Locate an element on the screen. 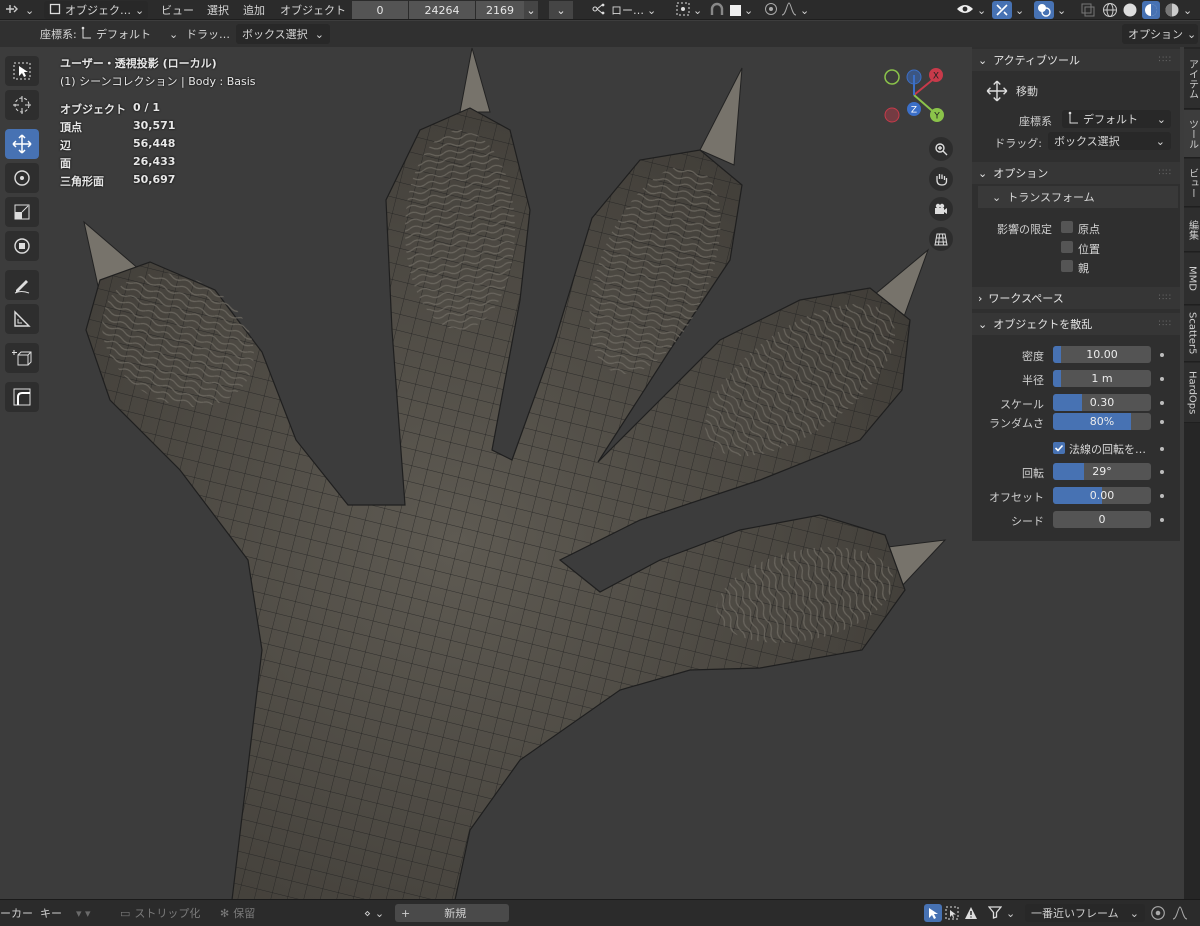  bevel-tool is located at coordinates (22, 397).